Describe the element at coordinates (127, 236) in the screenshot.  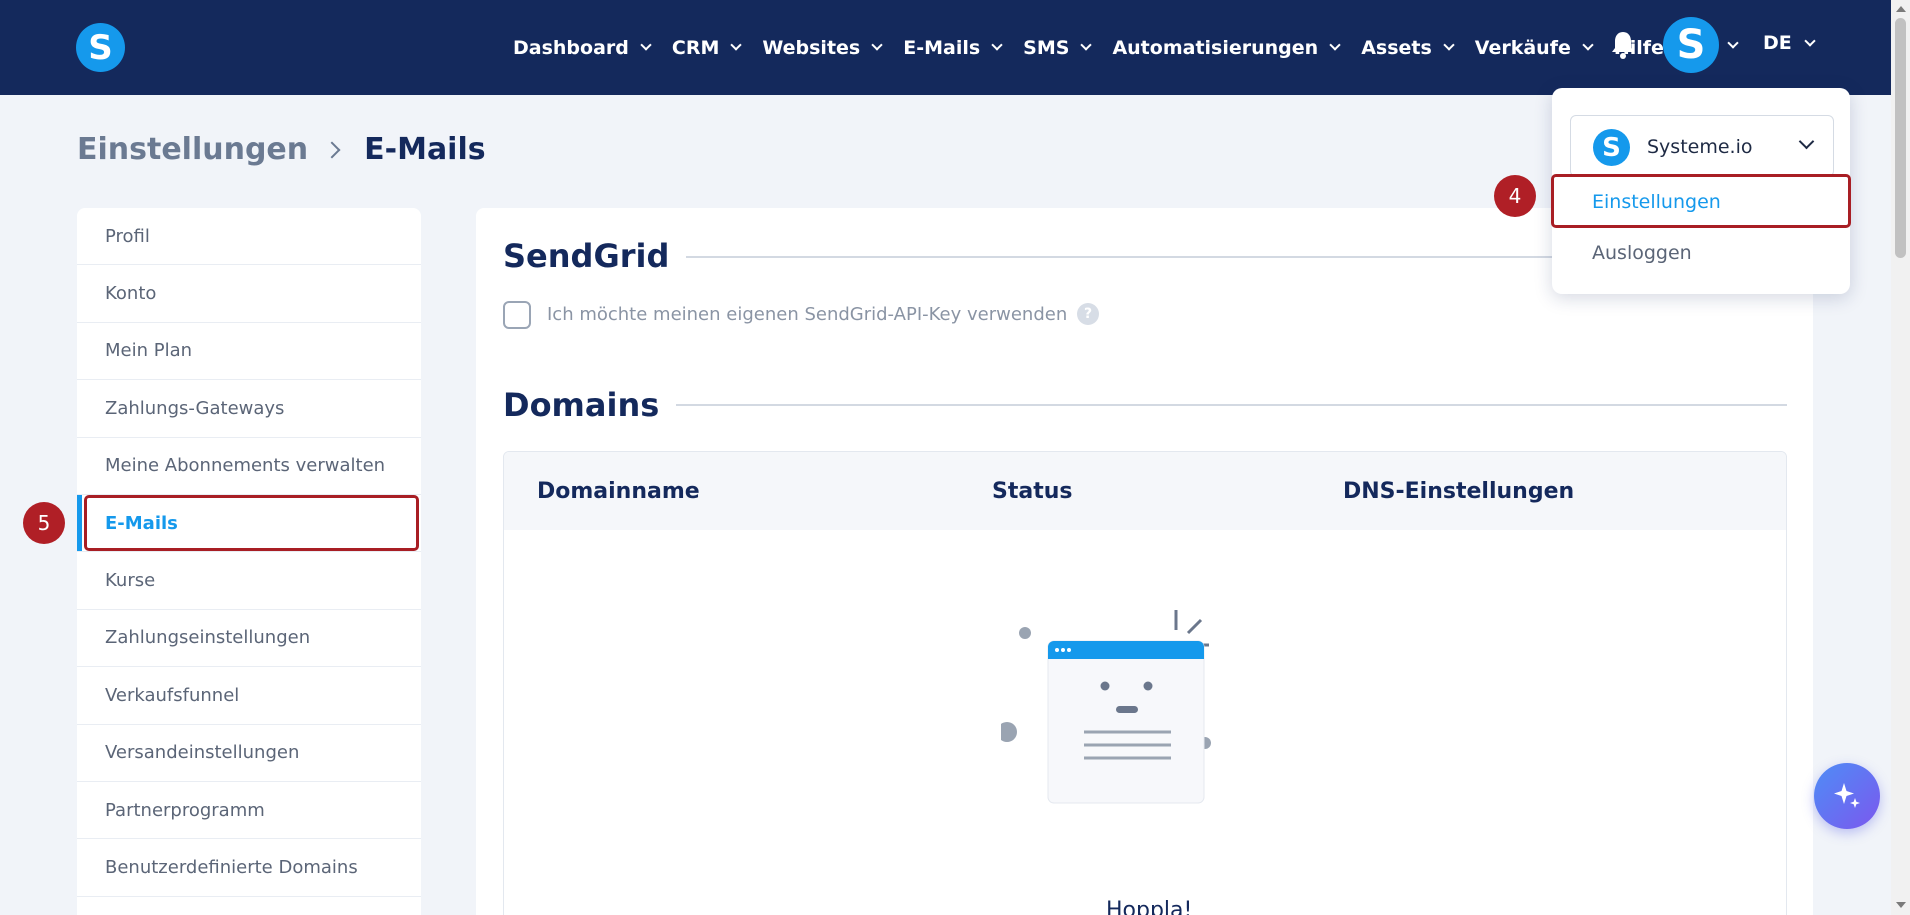
I see `sidebar-item-label: Profil` at that location.